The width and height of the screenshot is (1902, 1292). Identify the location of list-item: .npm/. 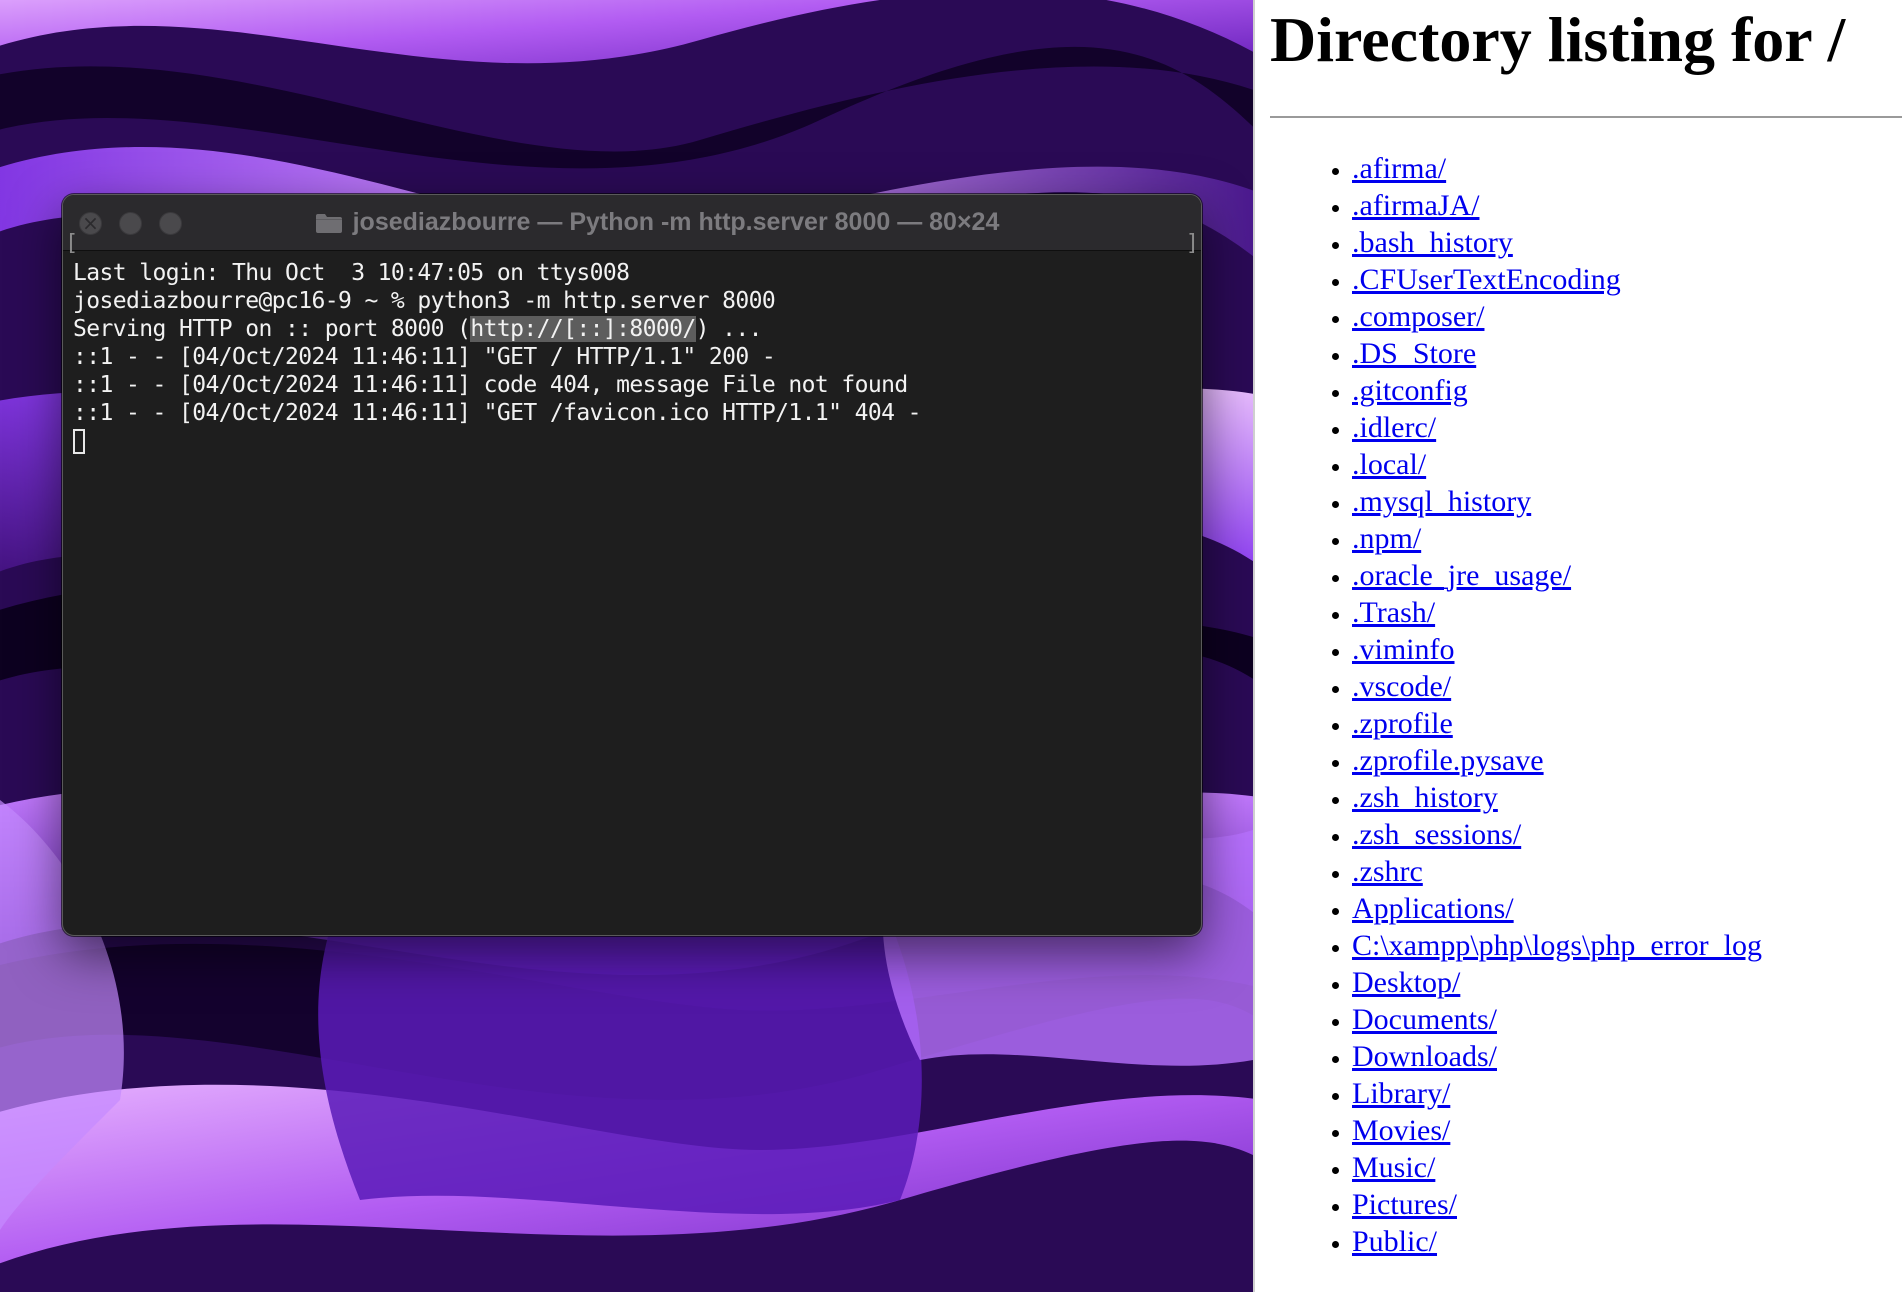
(1557, 538).